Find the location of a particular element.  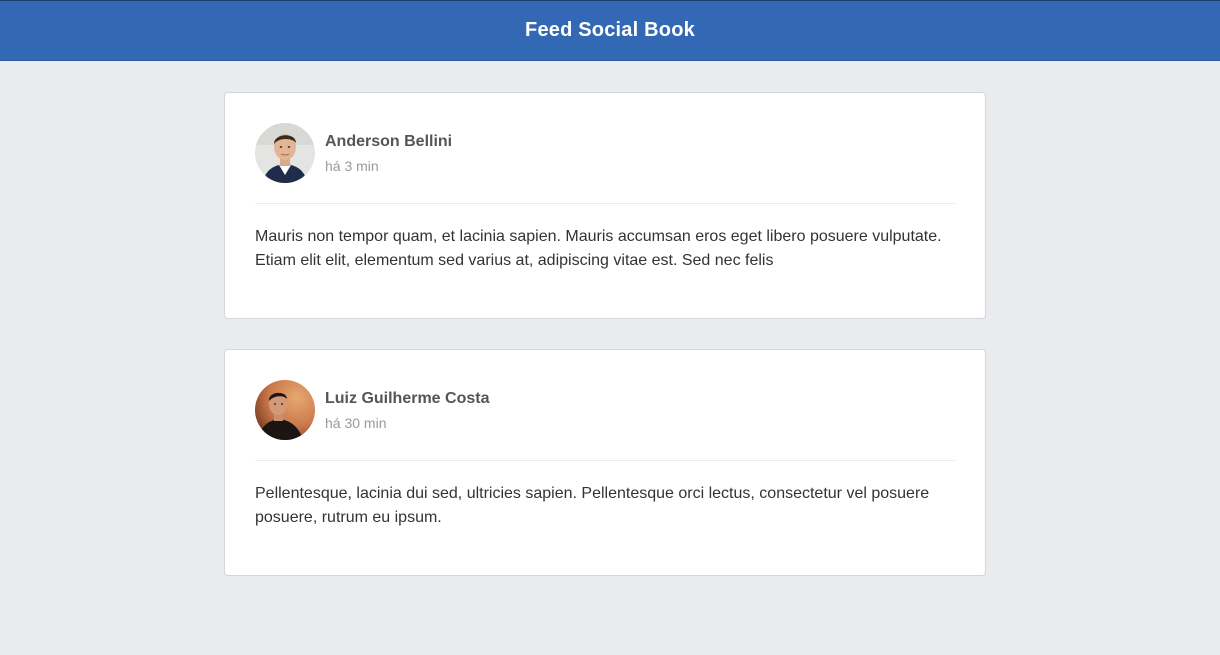

post-header: Luiz Guilherme Costa há 30 min is located at coordinates (605, 410).